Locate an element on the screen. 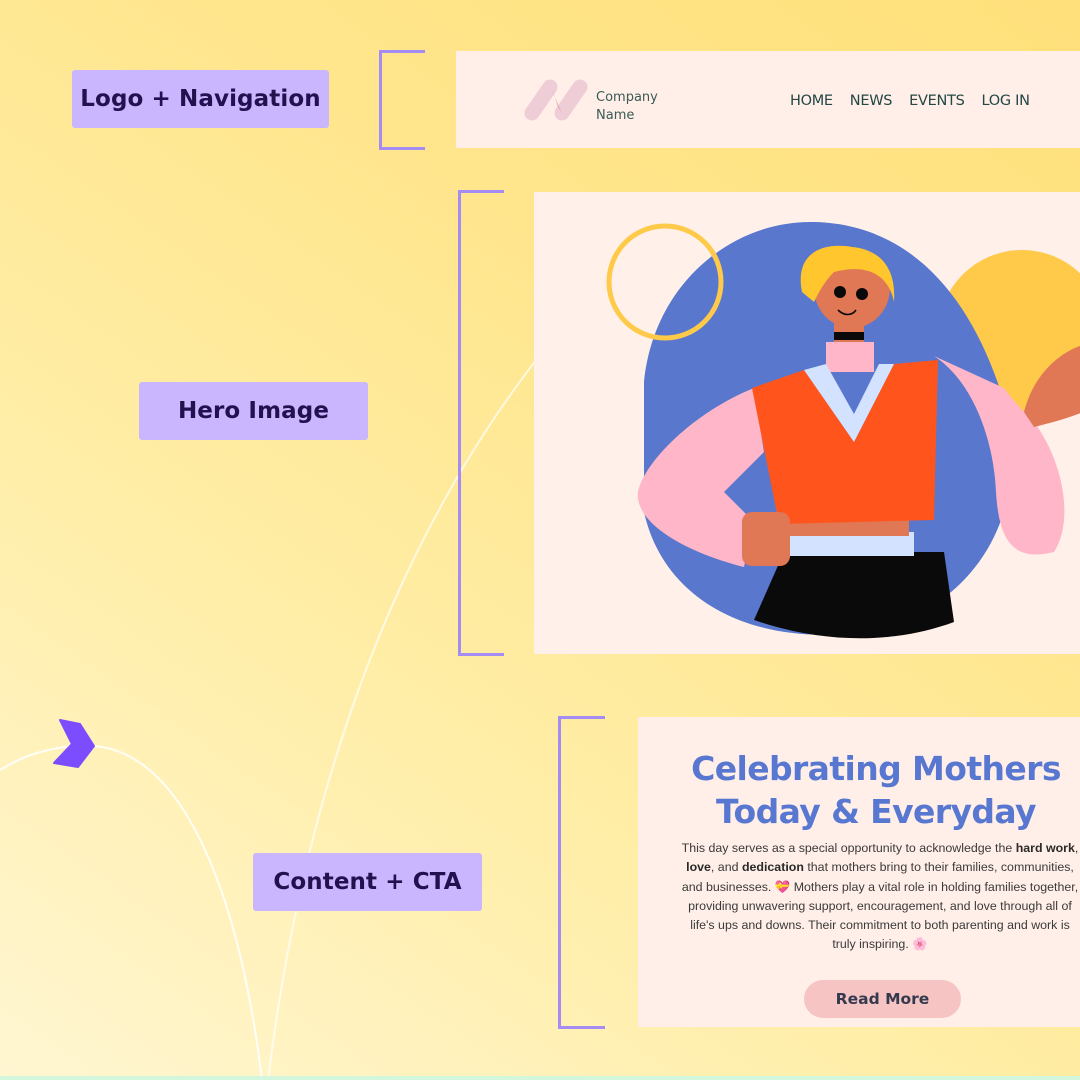 The height and width of the screenshot is (1080, 1080). nav-links: HOME NEWS EVENTS LOG IN is located at coordinates (918, 101).